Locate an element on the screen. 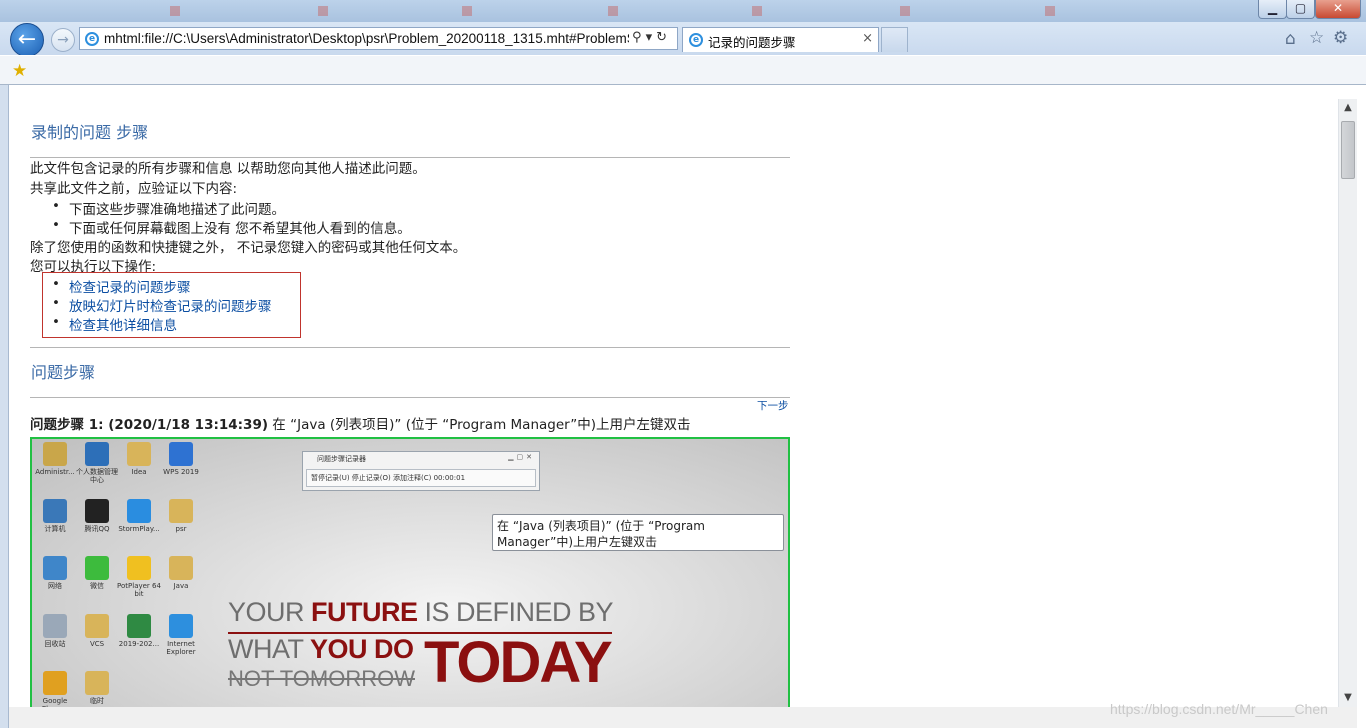 The height and width of the screenshot is (728, 1366). desktop-icon: 回收站 is located at coordinates (55, 631).